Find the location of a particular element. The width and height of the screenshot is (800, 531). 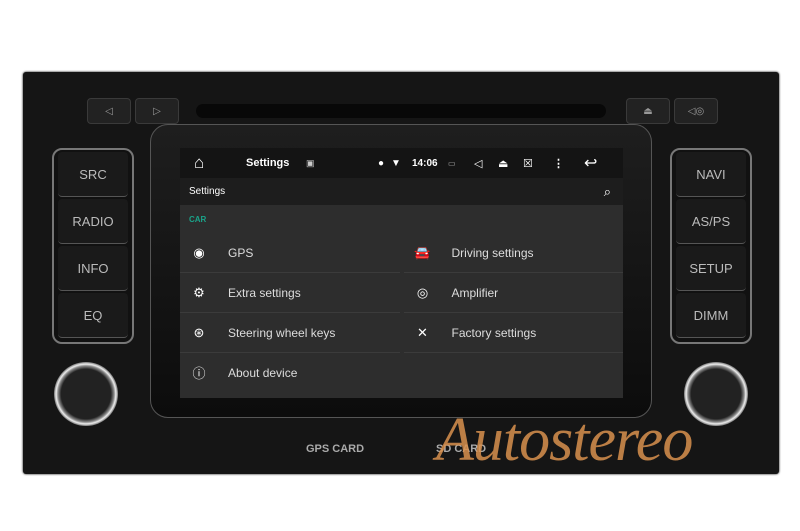

settings-item-factory: ✕ Factory settings is located at coordinates (513, 333).